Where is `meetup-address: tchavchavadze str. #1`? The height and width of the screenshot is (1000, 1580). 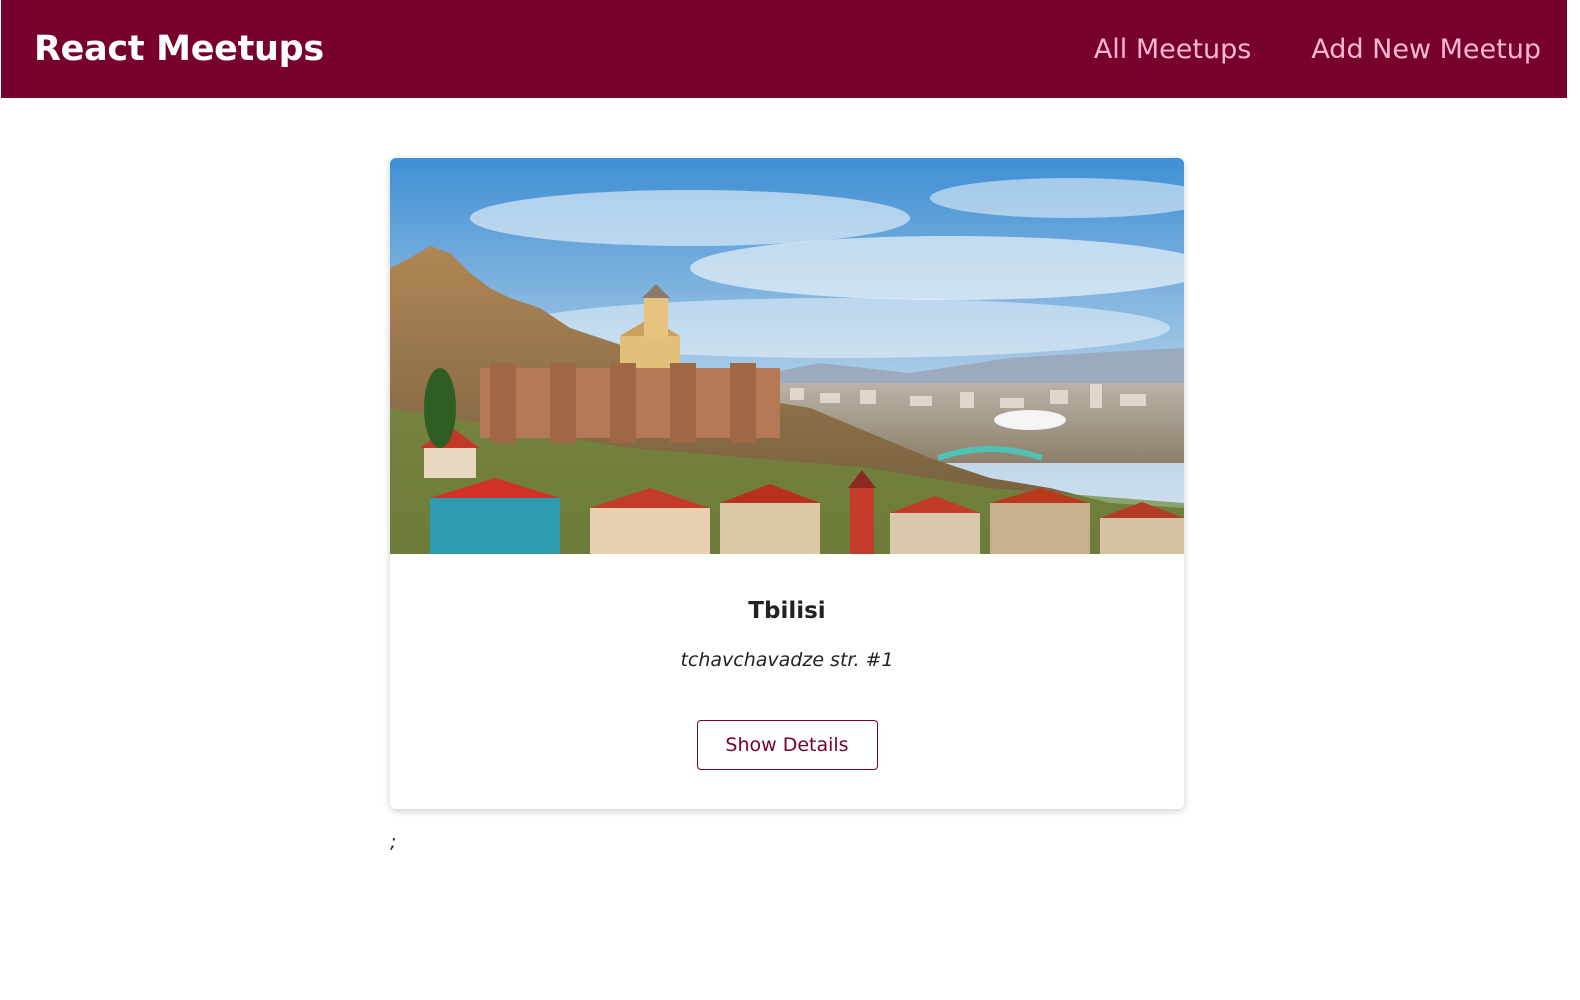 meetup-address: tchavchavadze str. #1 is located at coordinates (787, 660).